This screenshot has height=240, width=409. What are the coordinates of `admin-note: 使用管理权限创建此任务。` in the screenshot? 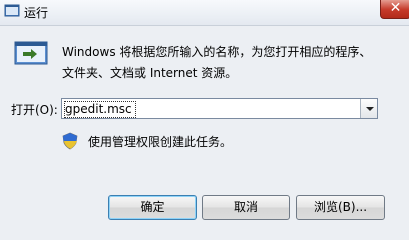 It's located at (160, 142).